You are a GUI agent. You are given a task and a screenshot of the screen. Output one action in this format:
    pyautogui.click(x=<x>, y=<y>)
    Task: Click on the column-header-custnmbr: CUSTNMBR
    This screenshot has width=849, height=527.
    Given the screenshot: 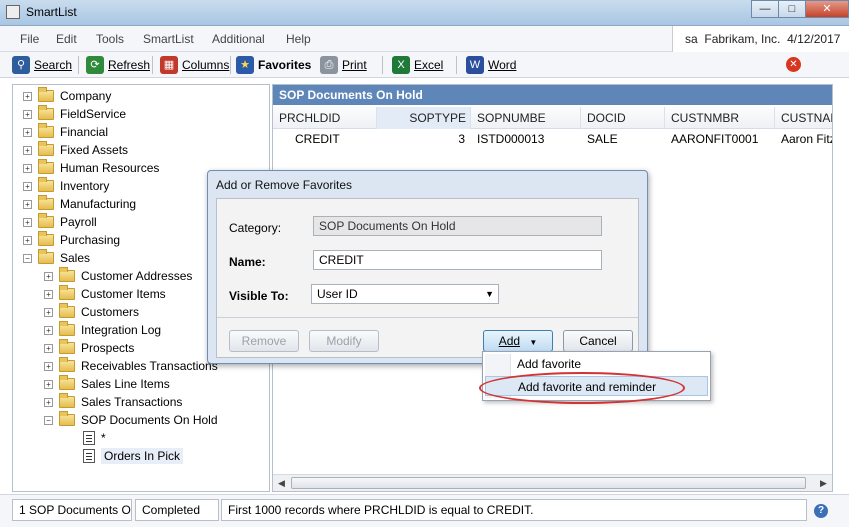 What is the action you would take?
    pyautogui.click(x=720, y=118)
    